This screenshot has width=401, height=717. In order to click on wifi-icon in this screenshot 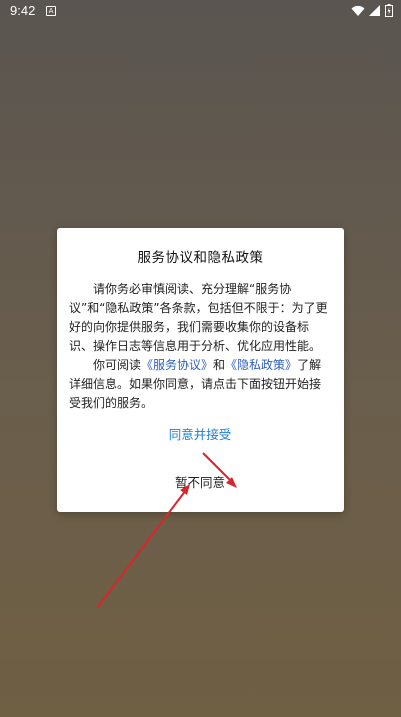, I will do `click(358, 10)`.